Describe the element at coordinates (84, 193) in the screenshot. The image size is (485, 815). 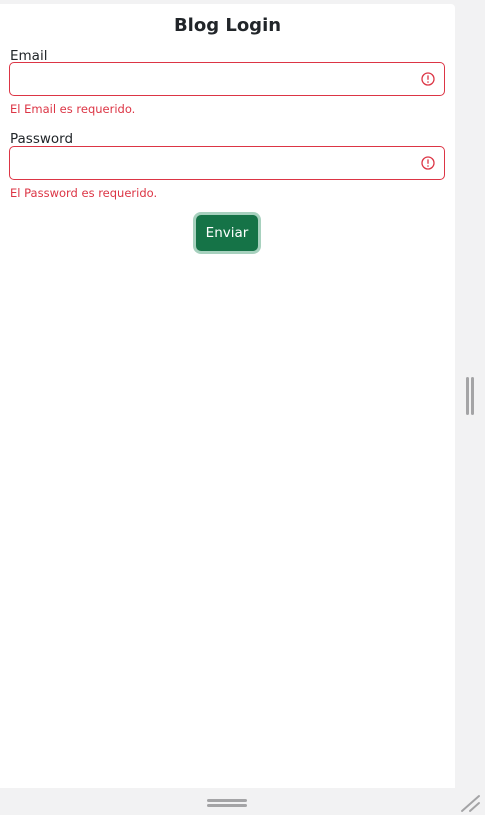
I see `password-error-message: El Password es requerido.` at that location.